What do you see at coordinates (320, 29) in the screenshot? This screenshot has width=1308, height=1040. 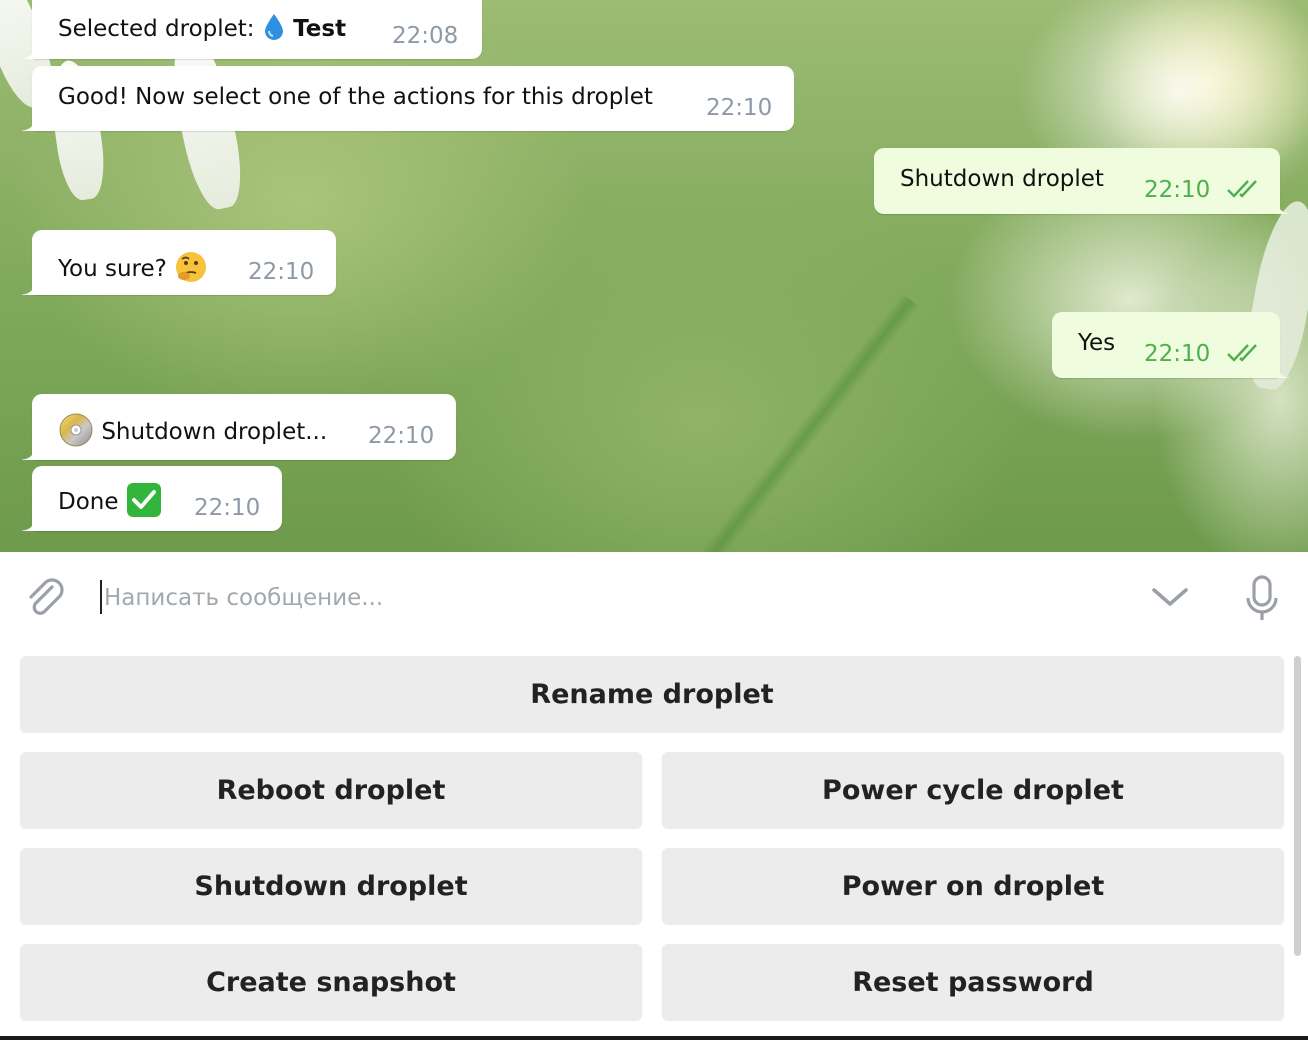 I see `droplet-name: Test` at bounding box center [320, 29].